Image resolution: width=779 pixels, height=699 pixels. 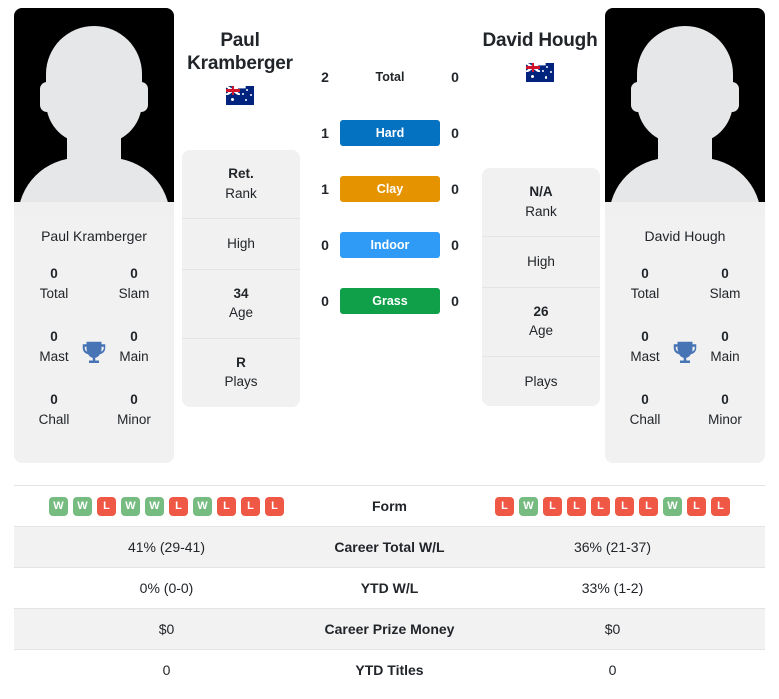 I want to click on info-plays-label-left: Plays, so click(x=241, y=382).